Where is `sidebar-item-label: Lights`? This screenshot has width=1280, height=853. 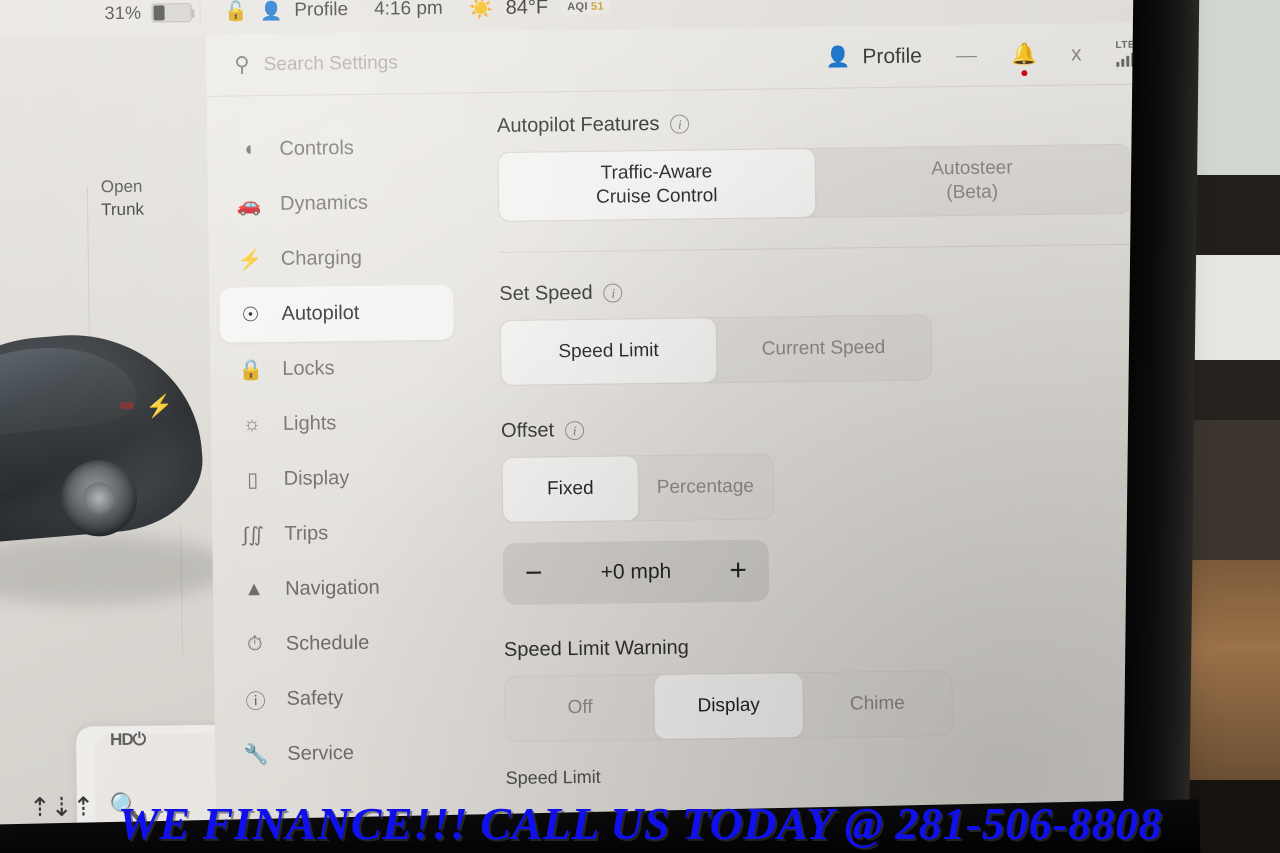 sidebar-item-label: Lights is located at coordinates (309, 423).